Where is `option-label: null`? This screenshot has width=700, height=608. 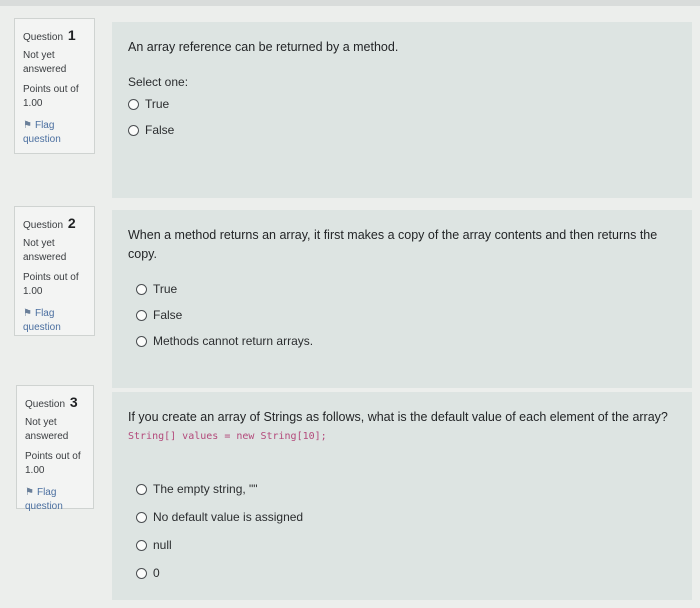
option-label: null is located at coordinates (162, 545).